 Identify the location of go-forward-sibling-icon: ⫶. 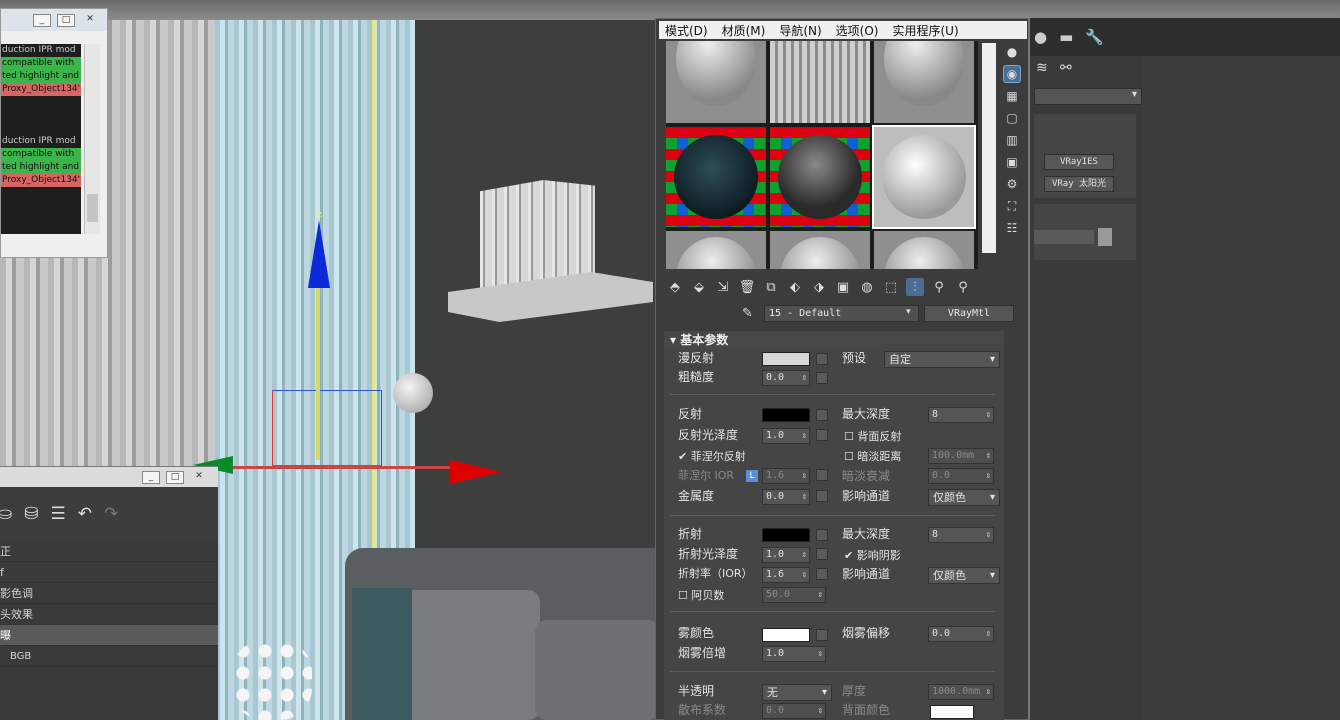
(915, 287).